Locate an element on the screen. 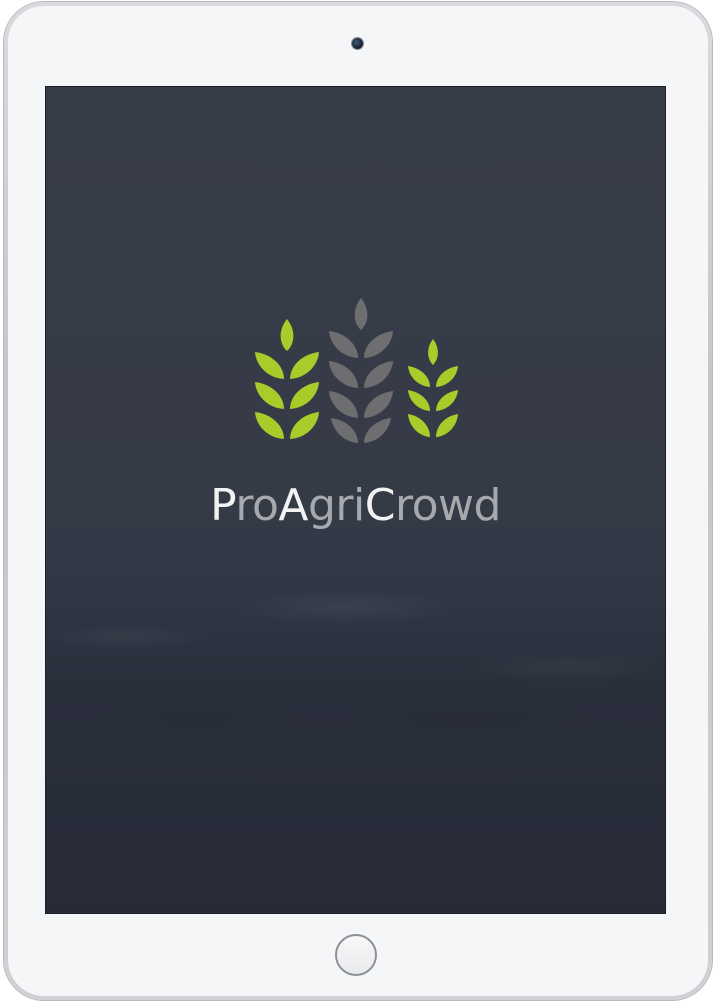  brand-letter-c: C is located at coordinates (380, 505).